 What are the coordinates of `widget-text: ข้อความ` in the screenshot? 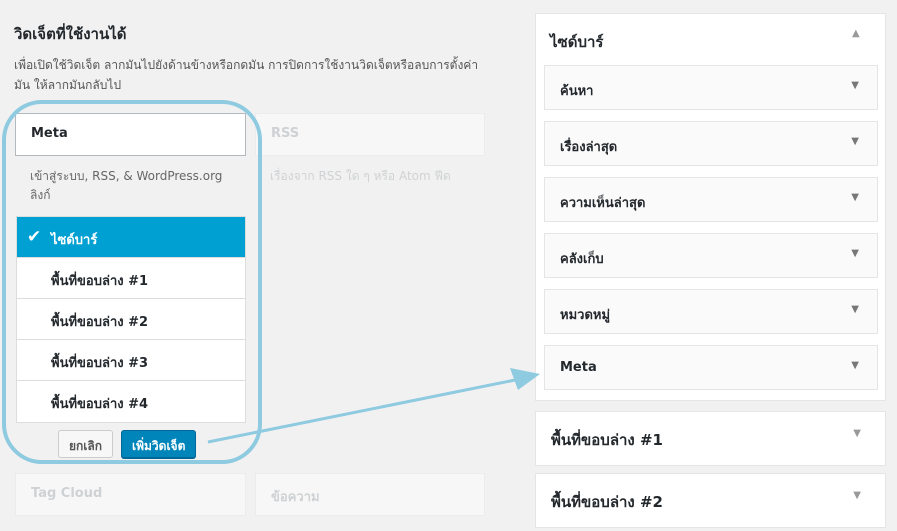 It's located at (370, 494).